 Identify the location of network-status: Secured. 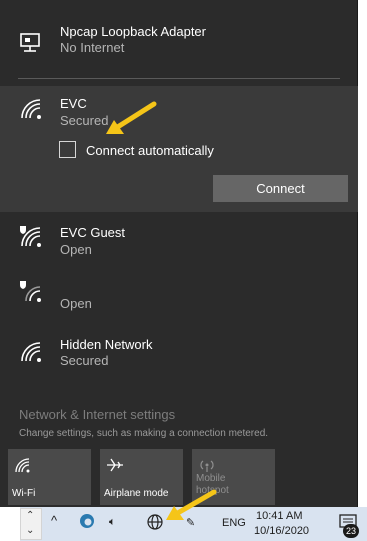
(84, 360).